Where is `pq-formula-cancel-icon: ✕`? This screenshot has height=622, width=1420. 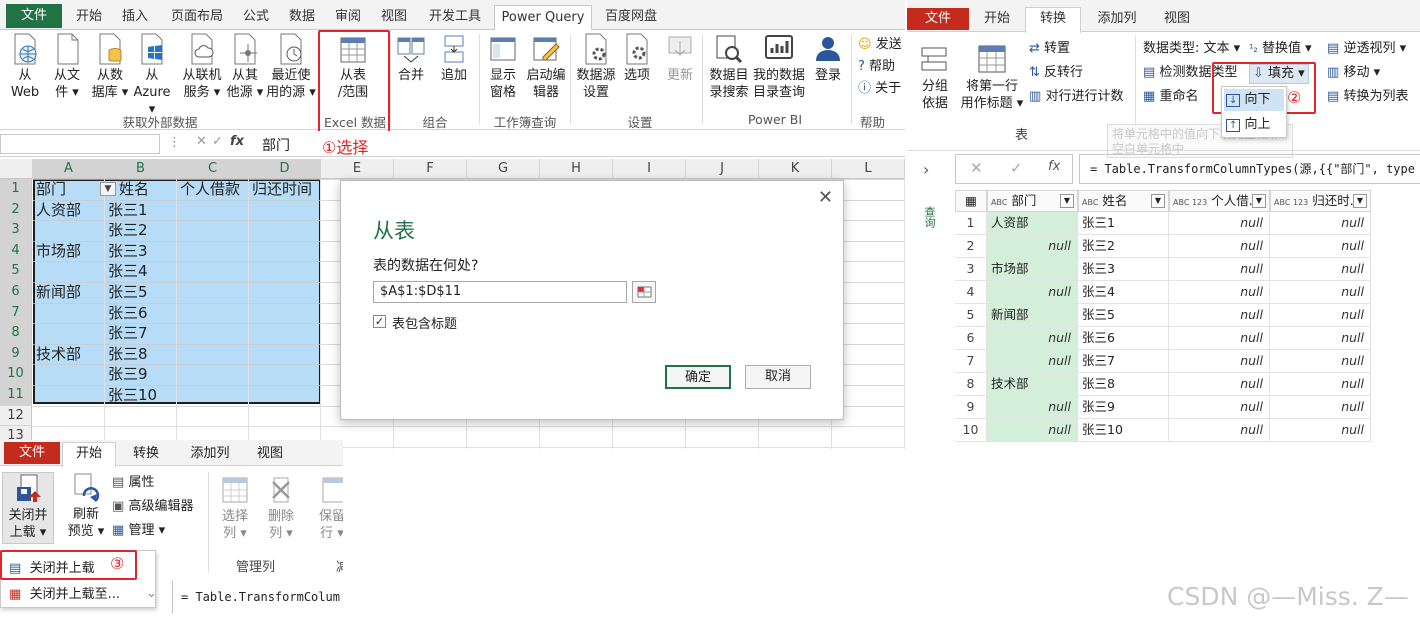 pq-formula-cancel-icon: ✕ is located at coordinates (976, 168).